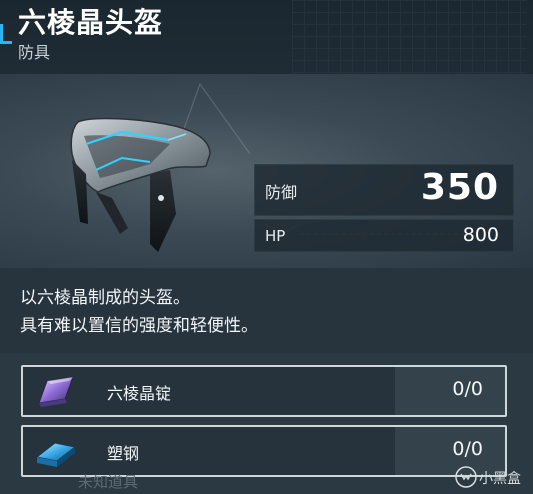 Image resolution: width=533 pixels, height=494 pixels. Describe the element at coordinates (55, 451) in the screenshot. I see `plasteel-icon` at that location.